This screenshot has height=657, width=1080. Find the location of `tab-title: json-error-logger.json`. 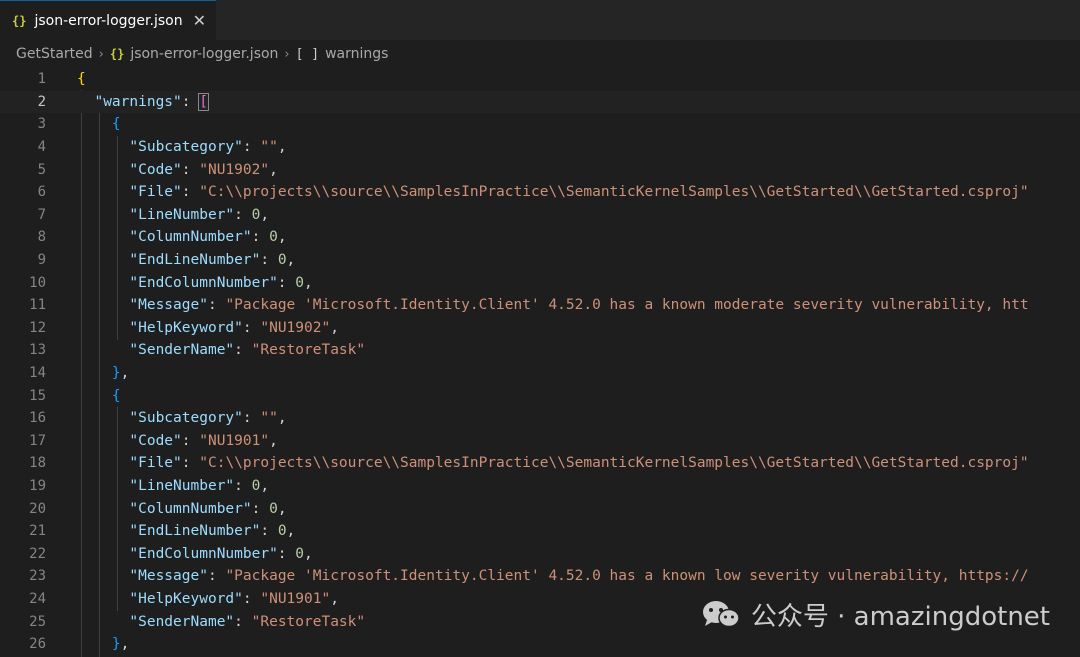

tab-title: json-error-logger.json is located at coordinates (108, 20).